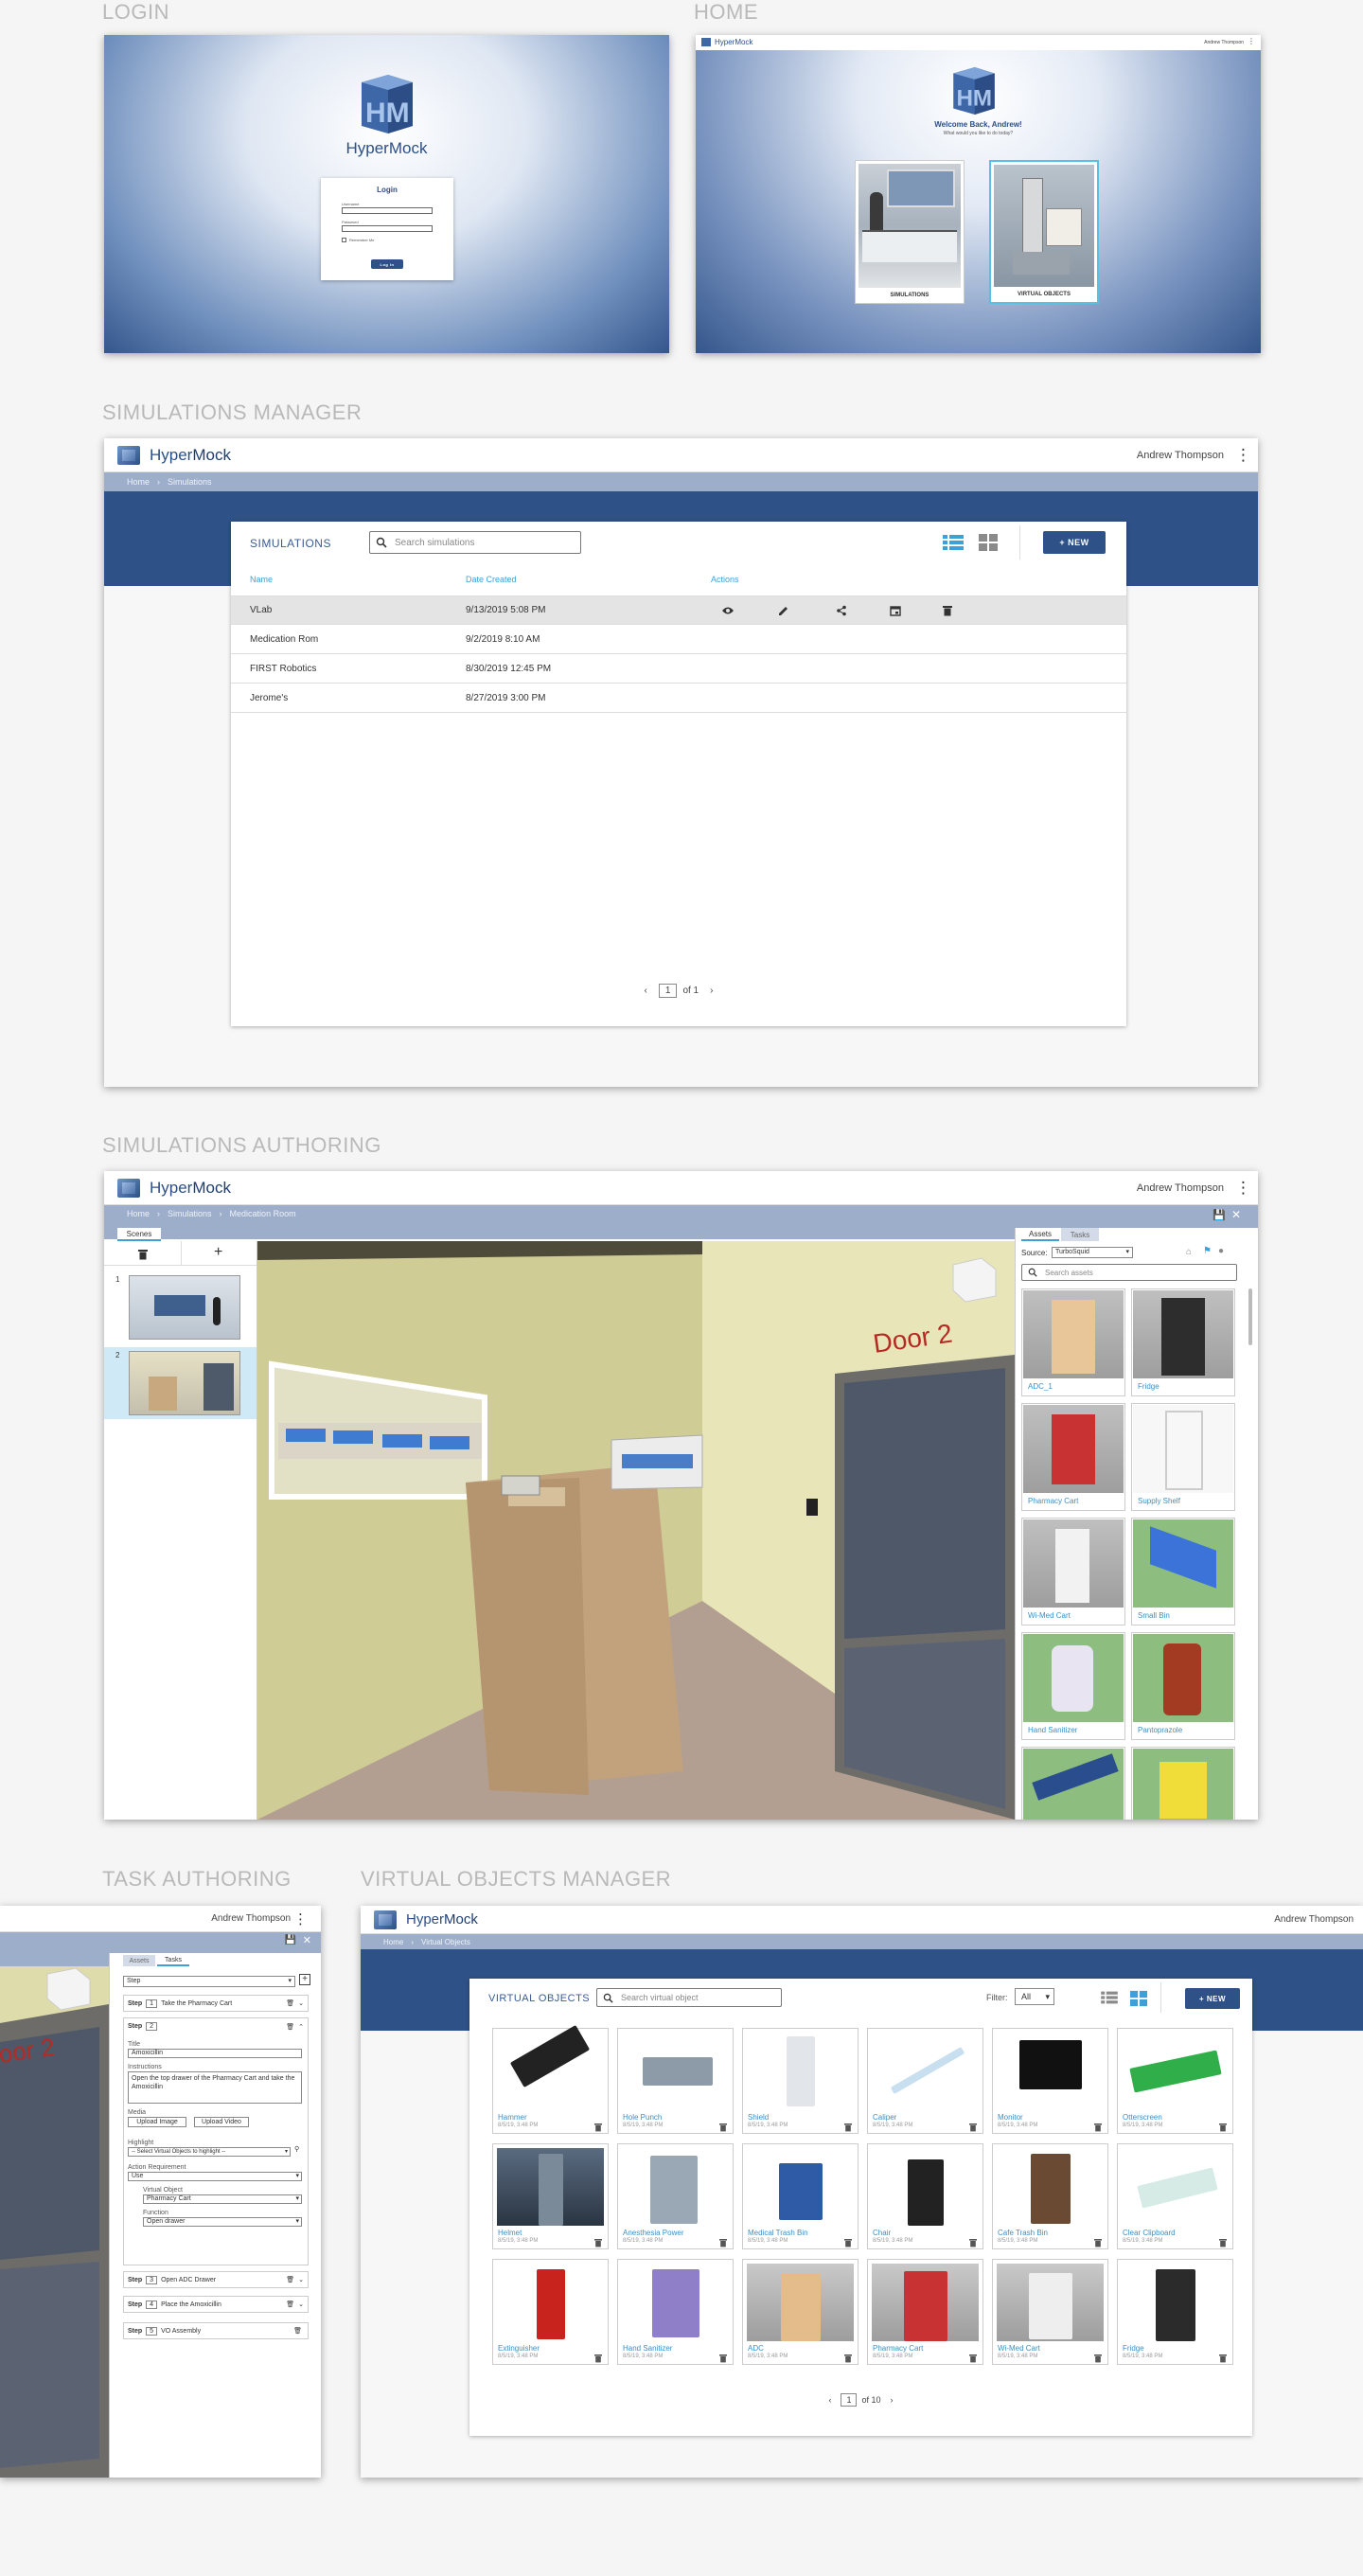 This screenshot has height=2576, width=1363. What do you see at coordinates (301, 2304) in the screenshot?
I see `chevron-down-icon: ⌄` at bounding box center [301, 2304].